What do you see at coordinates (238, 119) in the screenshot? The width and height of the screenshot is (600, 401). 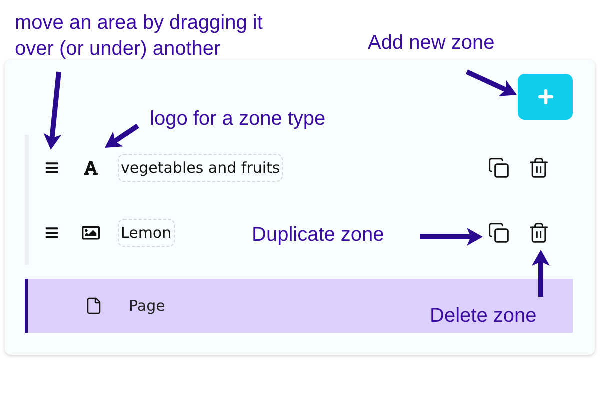 I see `annotation-text: logo for a zone type` at bounding box center [238, 119].